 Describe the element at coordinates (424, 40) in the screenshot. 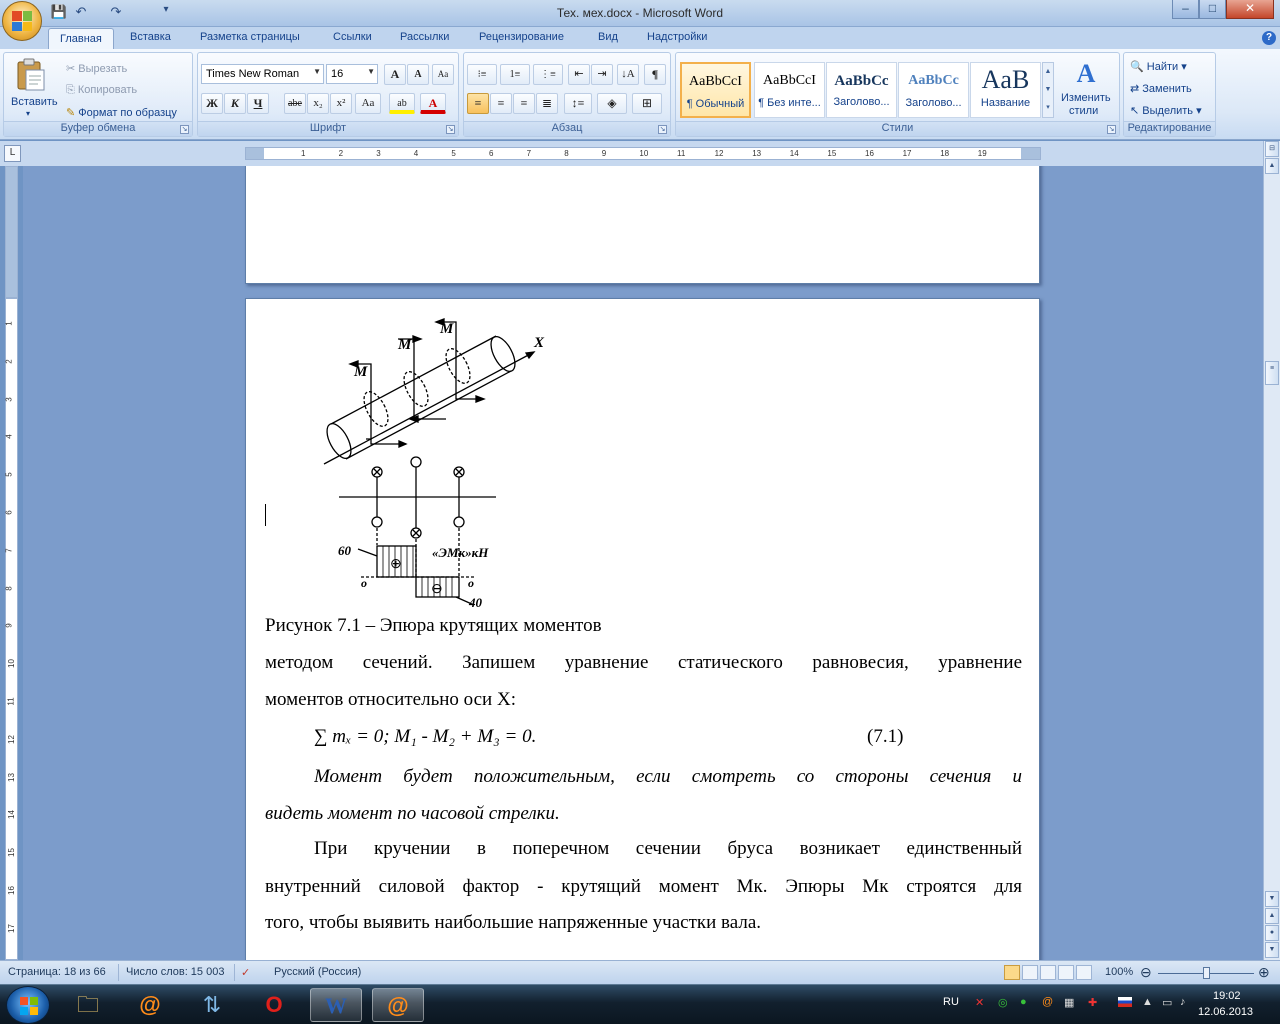

I see `tab-mailings: Рассылки` at that location.